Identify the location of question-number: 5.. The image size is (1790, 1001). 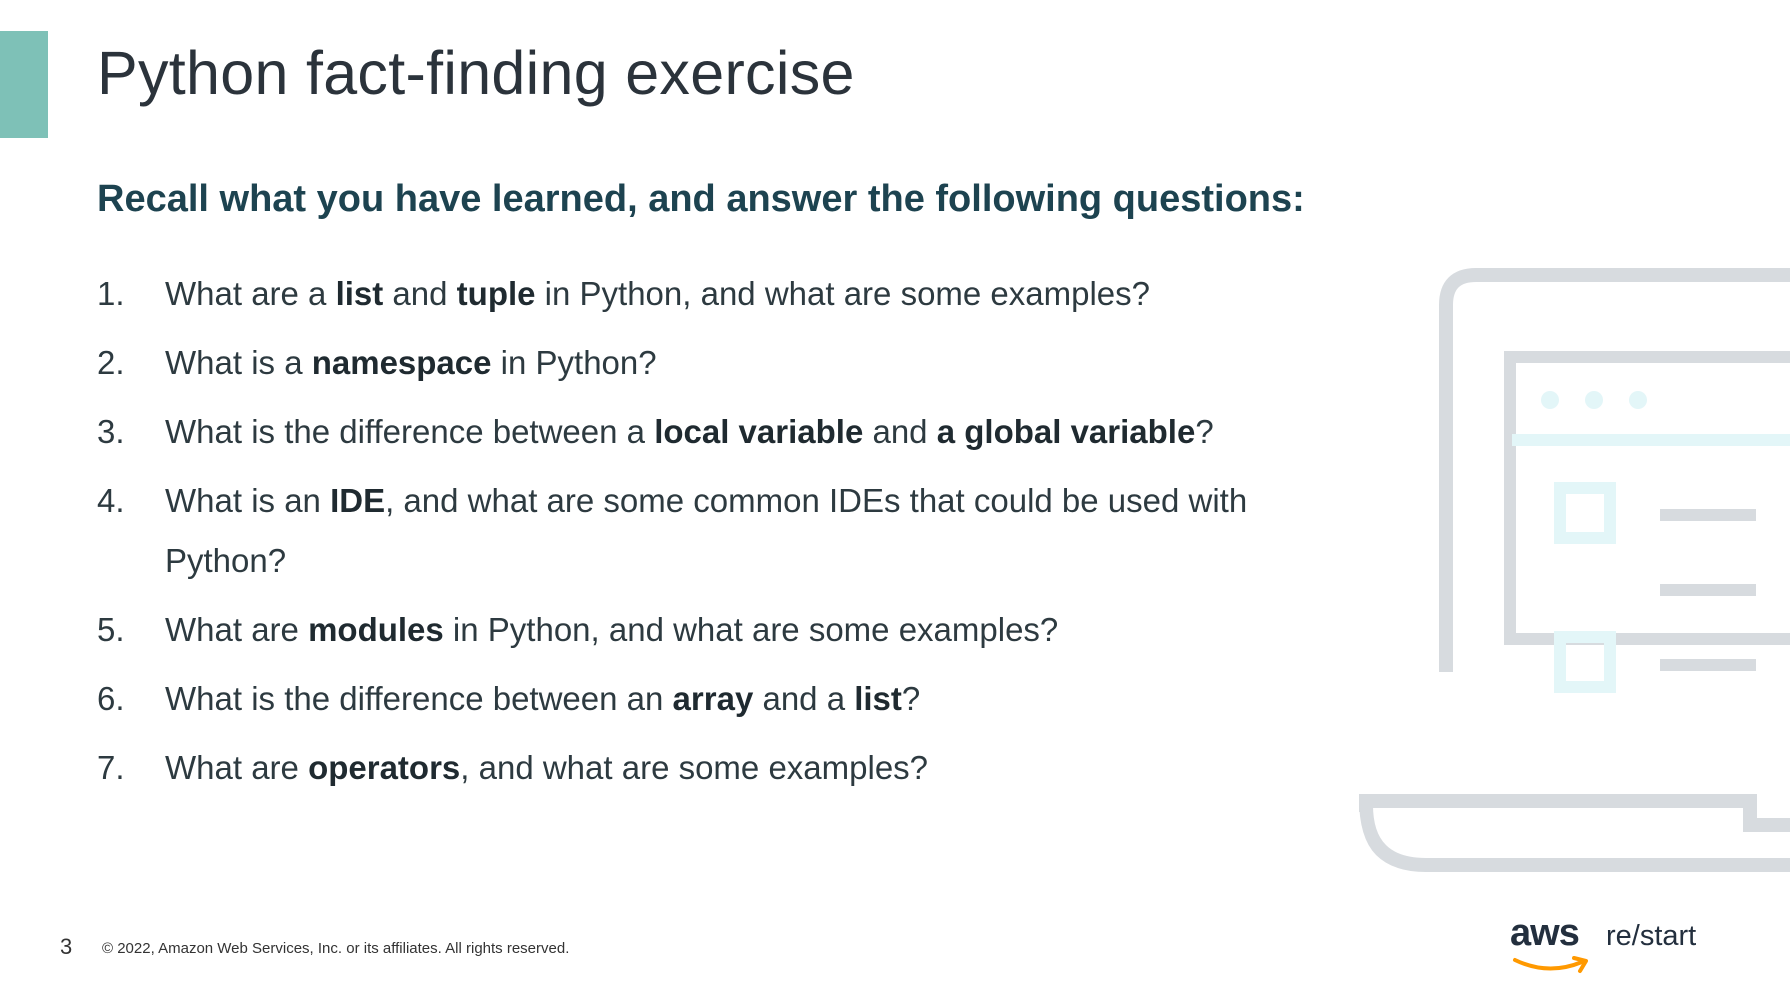
(111, 629).